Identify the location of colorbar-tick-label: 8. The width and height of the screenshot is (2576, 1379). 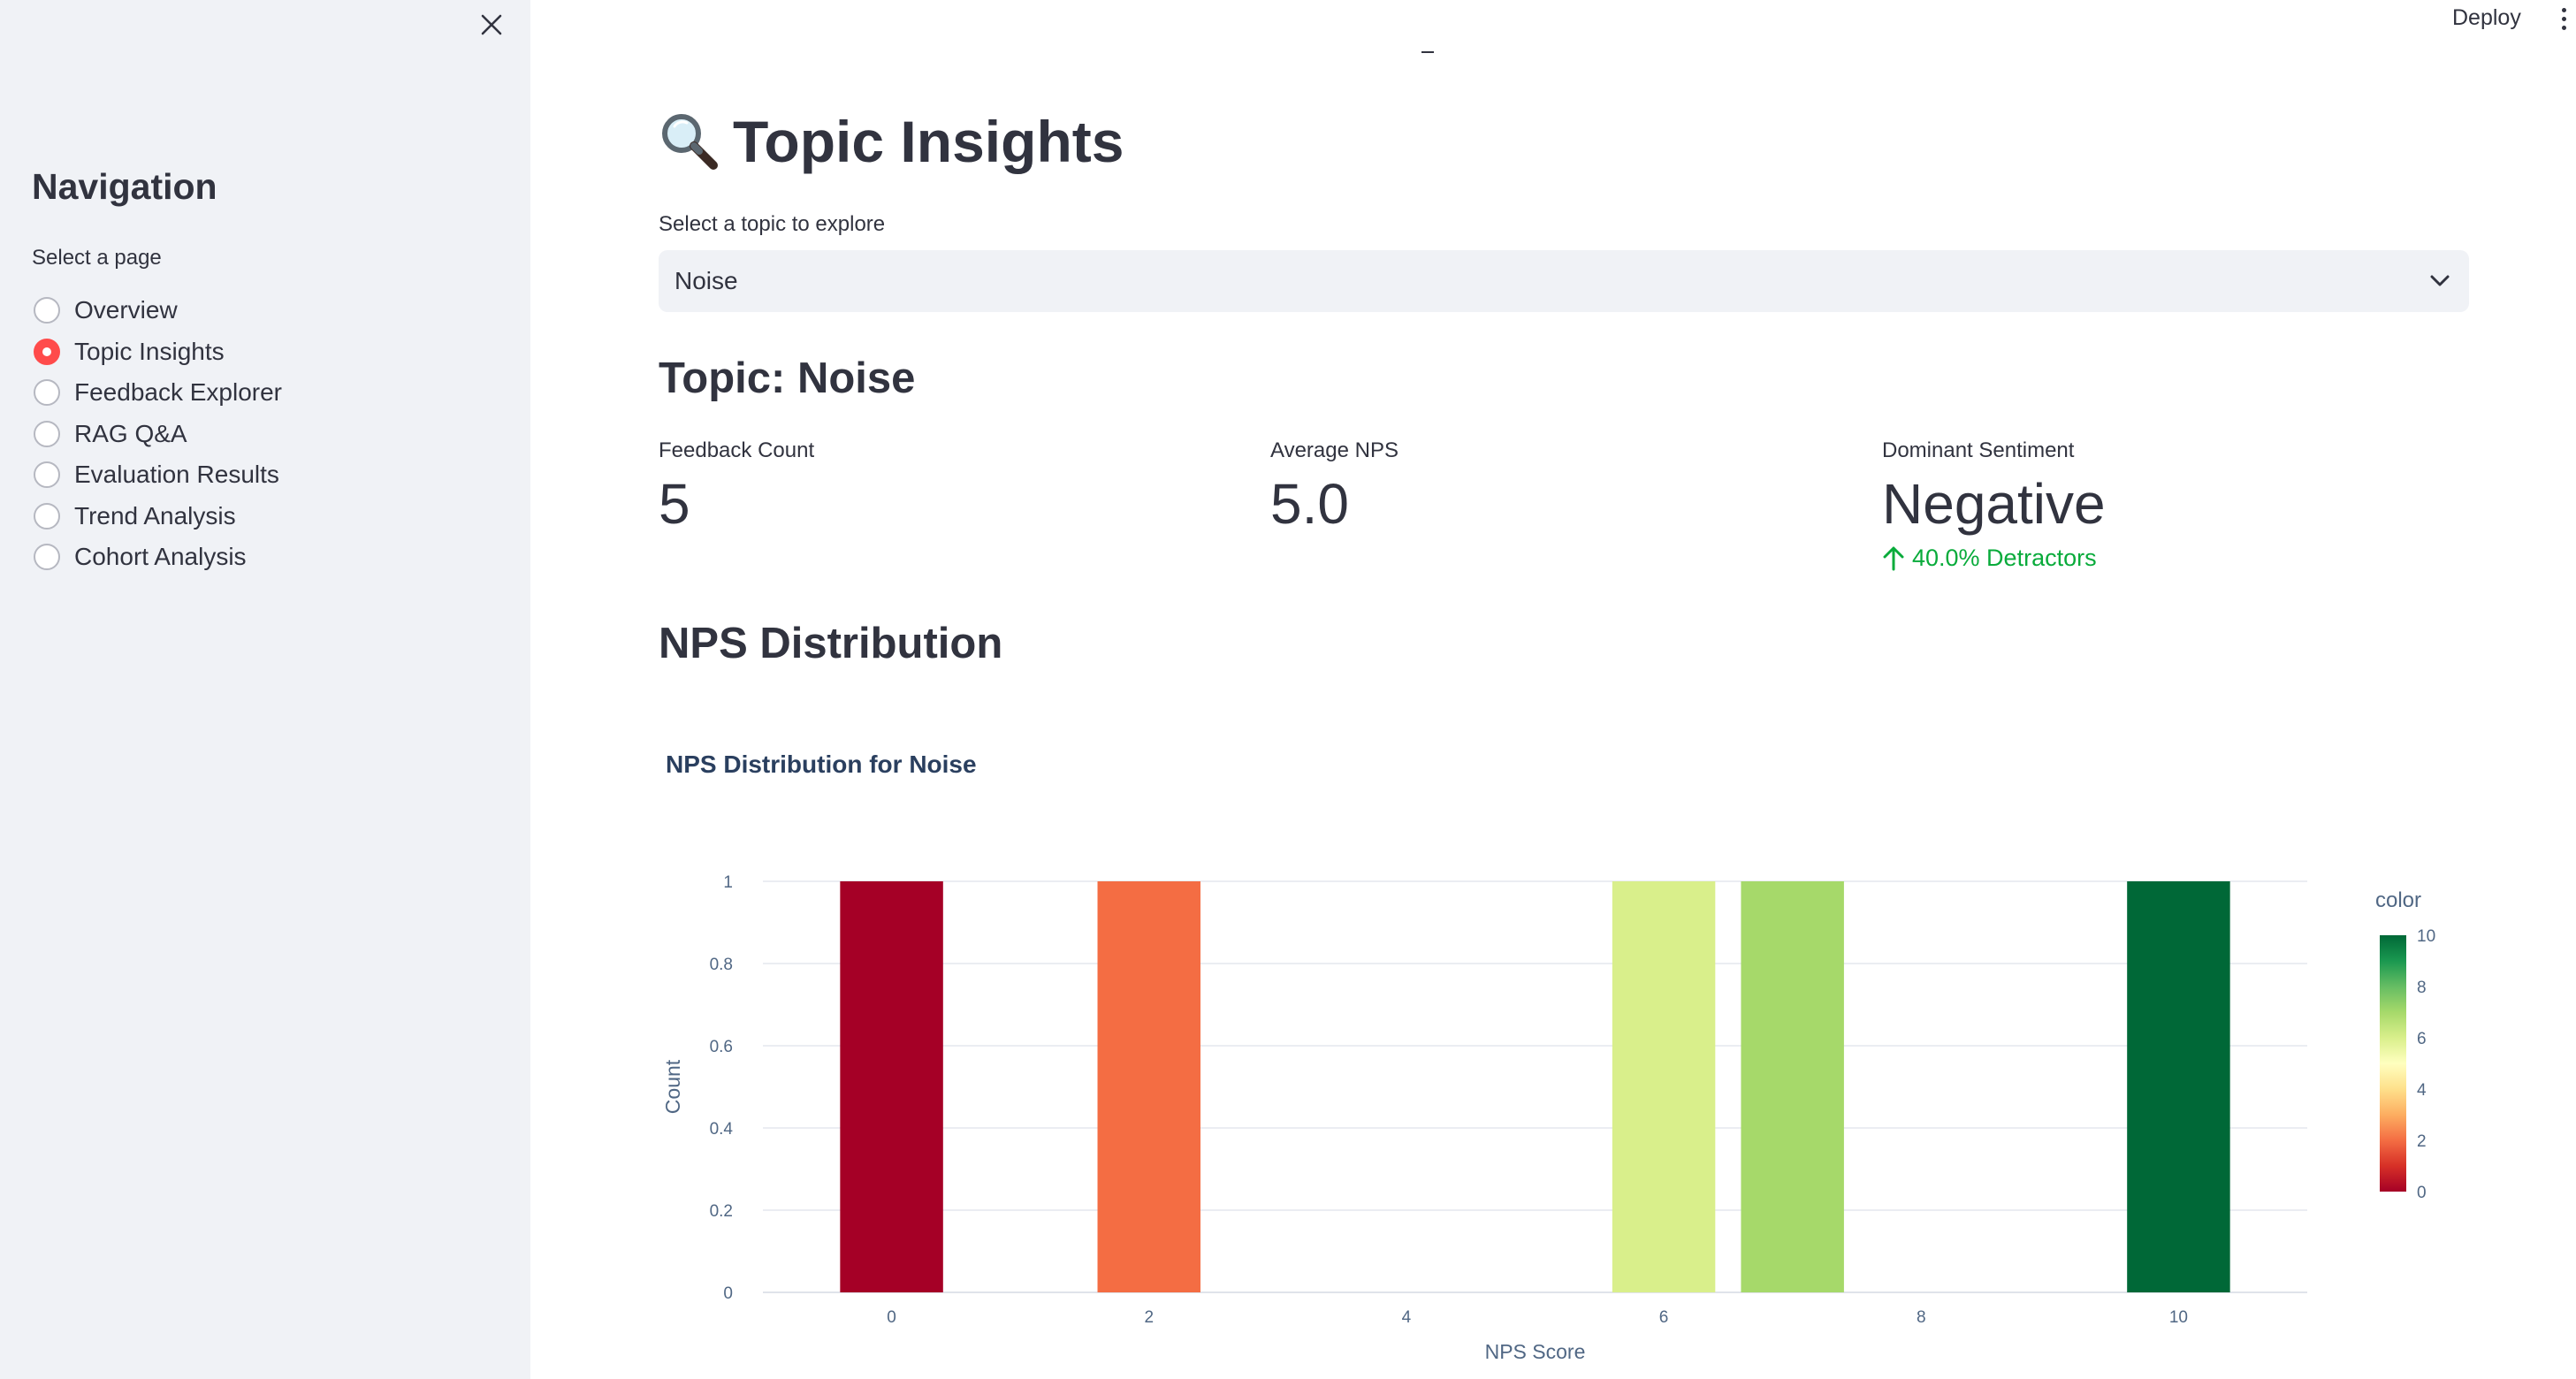
(2422, 988).